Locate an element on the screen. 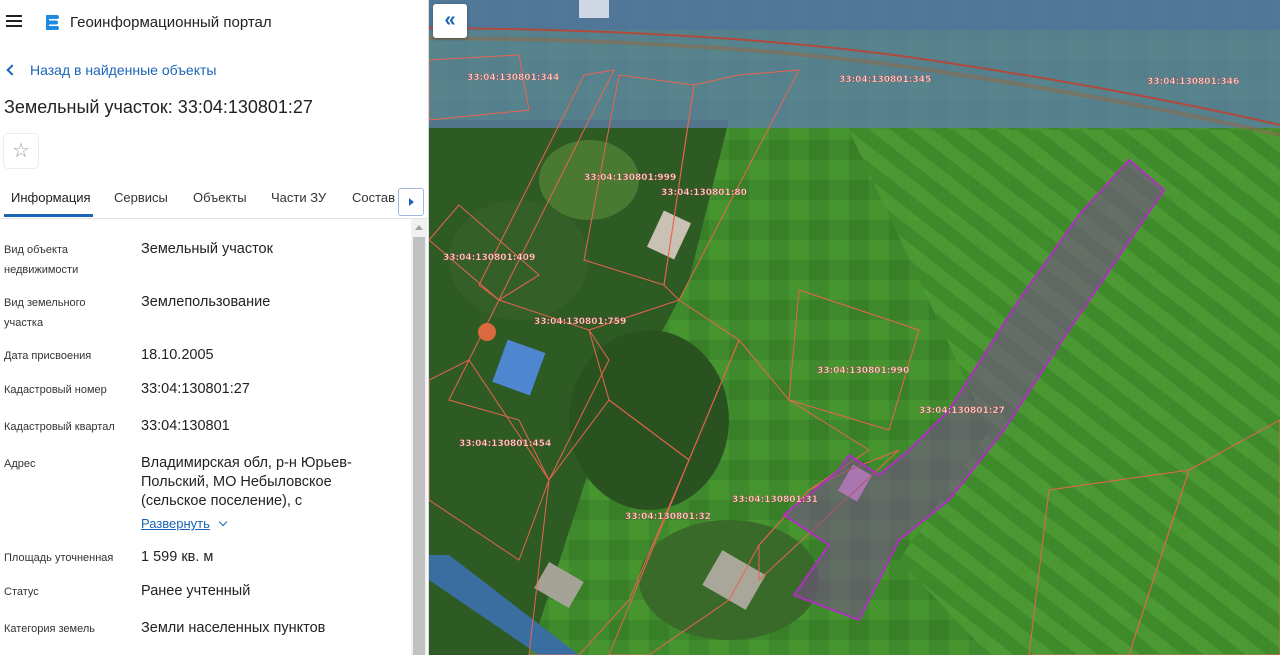  parcel-label: 33:04:130801:31 is located at coordinates (775, 500).